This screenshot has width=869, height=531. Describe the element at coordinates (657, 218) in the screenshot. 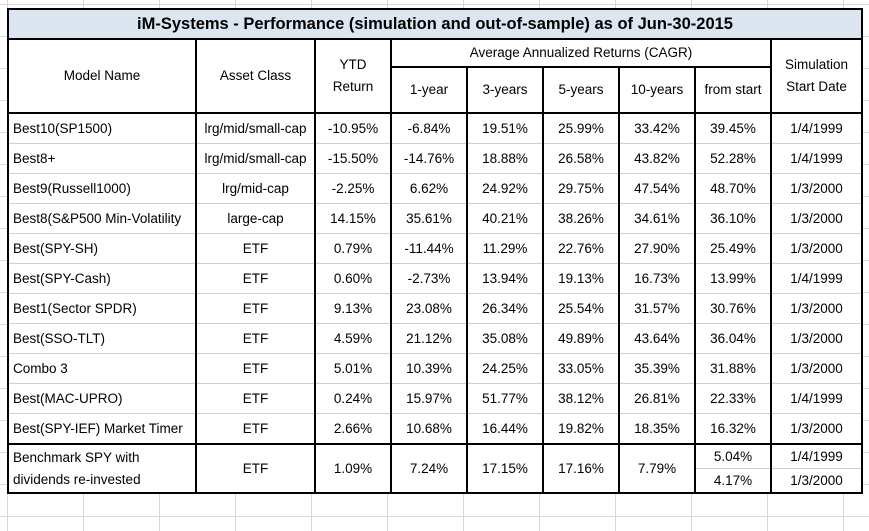

I see `cagr-10-years-cell: 34.61%` at that location.